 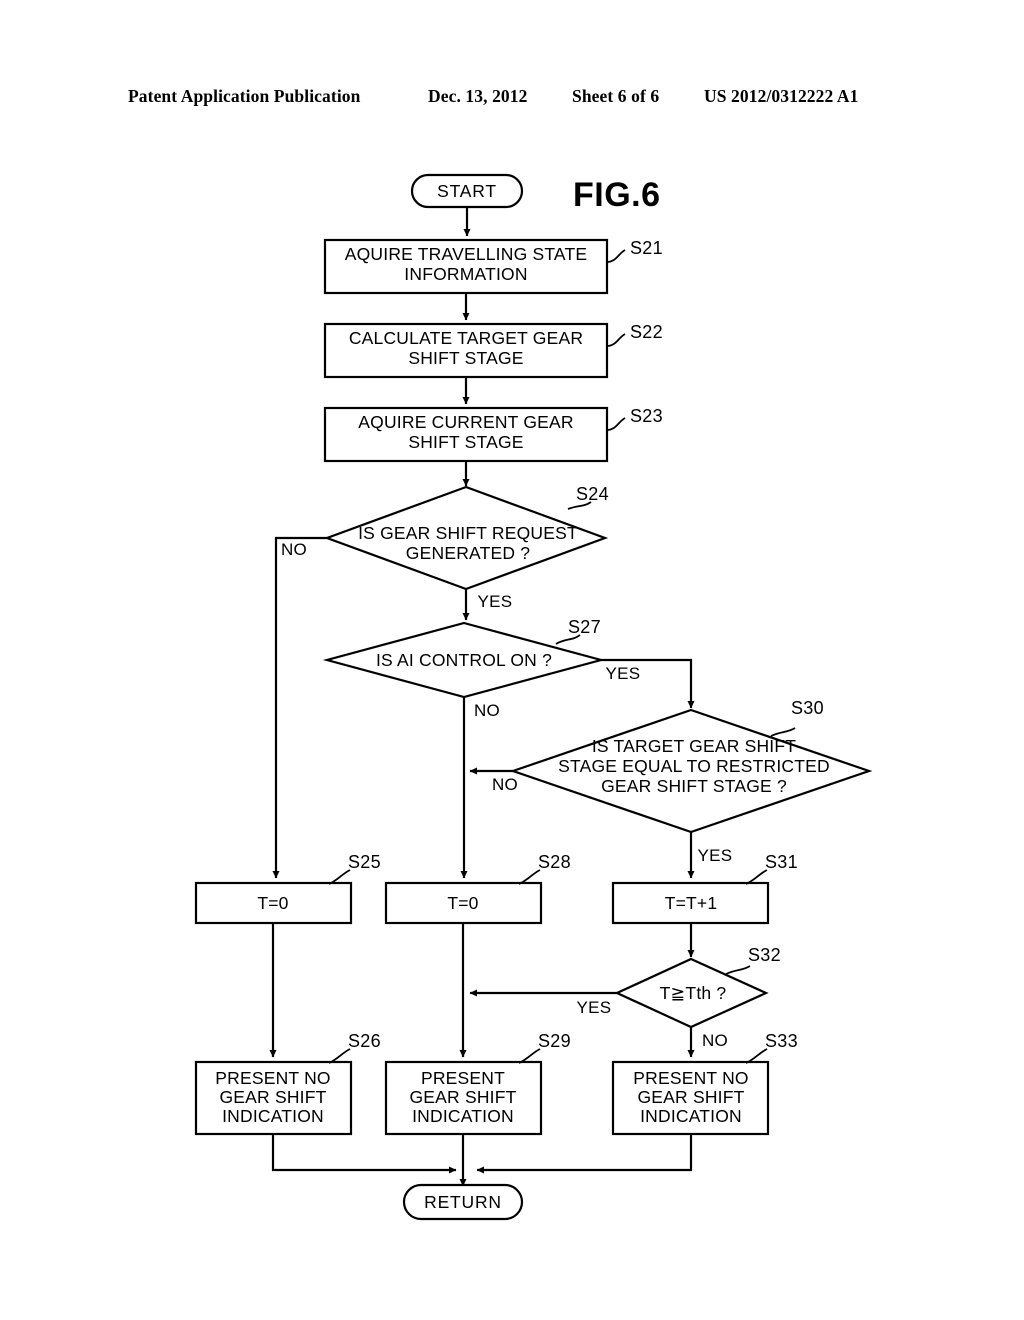 What do you see at coordinates (468, 533) in the screenshot?
I see `decision-s24-line1: IS GEAR SHIFT REQUEST` at bounding box center [468, 533].